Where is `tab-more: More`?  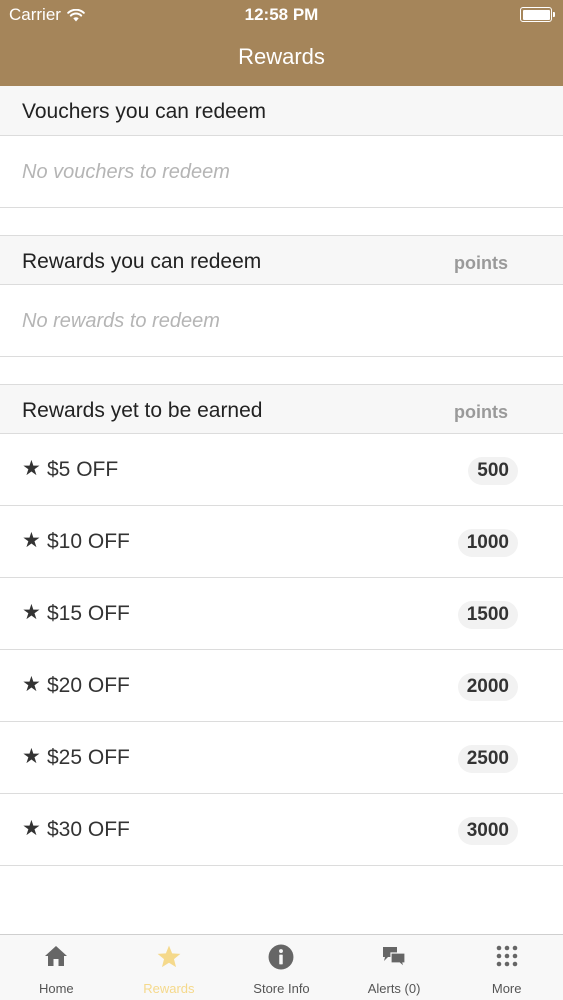
tab-more: More is located at coordinates (506, 967).